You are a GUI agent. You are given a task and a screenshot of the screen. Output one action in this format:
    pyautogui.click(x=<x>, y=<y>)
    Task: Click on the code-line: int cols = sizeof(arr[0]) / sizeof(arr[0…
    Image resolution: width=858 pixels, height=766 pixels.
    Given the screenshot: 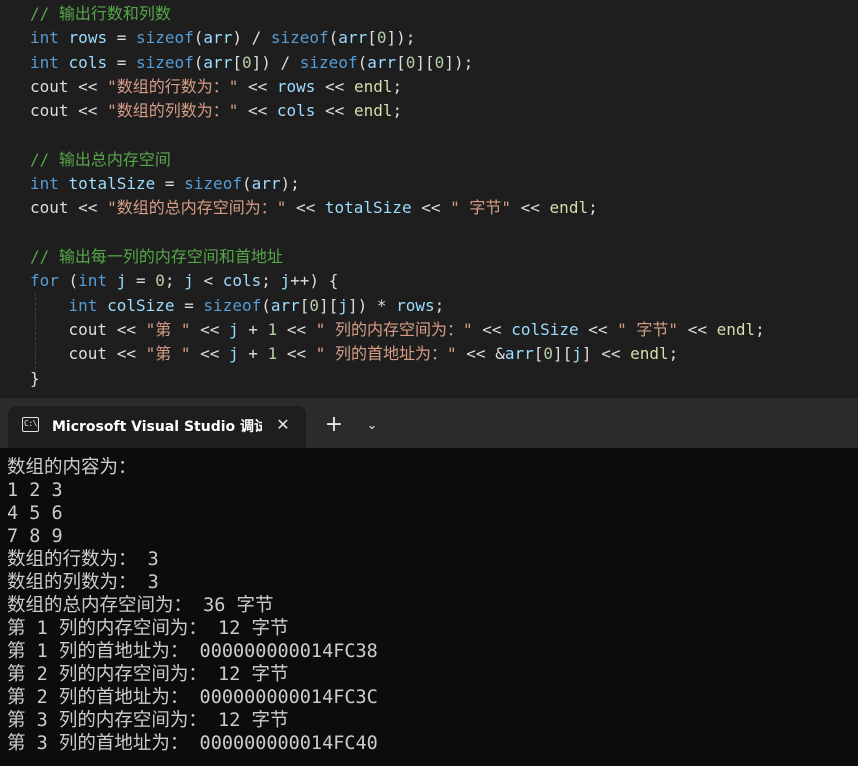 What is the action you would take?
    pyautogui.click(x=251, y=63)
    